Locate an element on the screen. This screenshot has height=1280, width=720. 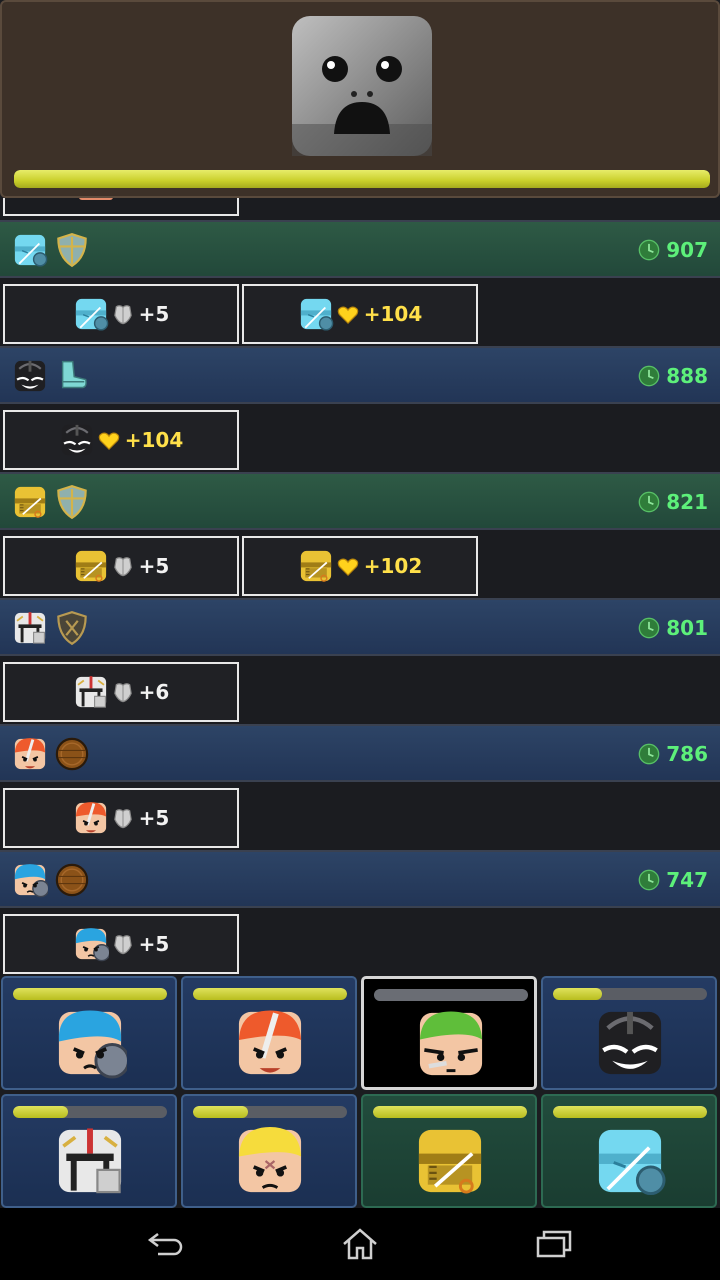
home-button is located at coordinates (360, 1244).